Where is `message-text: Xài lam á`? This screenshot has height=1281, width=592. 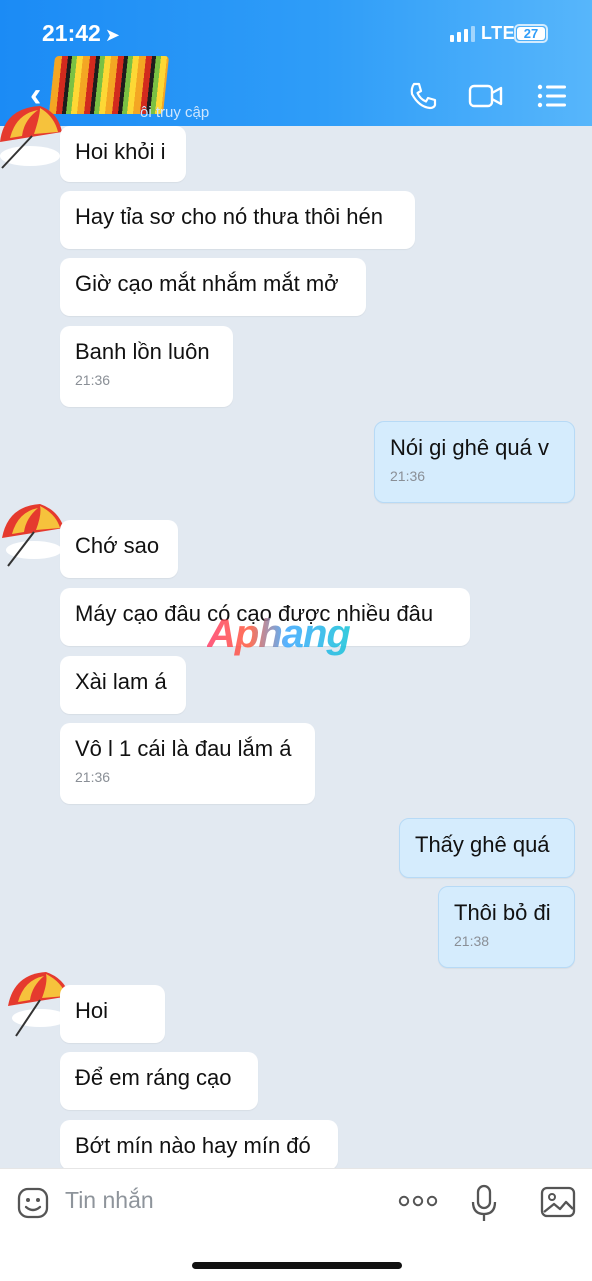
message-text: Xài lam á is located at coordinates (121, 681).